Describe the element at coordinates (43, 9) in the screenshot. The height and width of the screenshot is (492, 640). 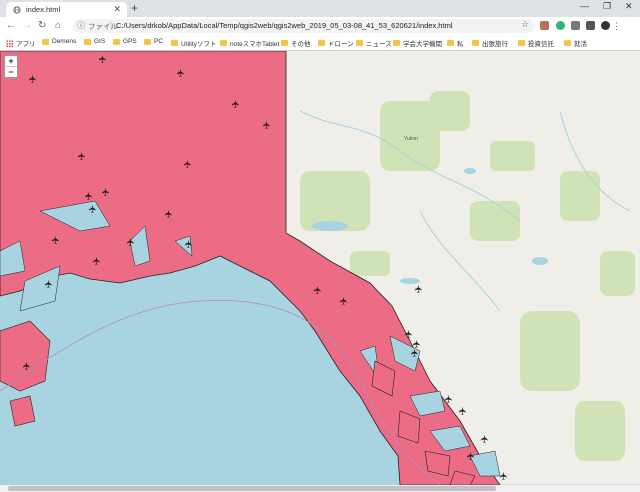
I see `tab-title: index.html` at that location.